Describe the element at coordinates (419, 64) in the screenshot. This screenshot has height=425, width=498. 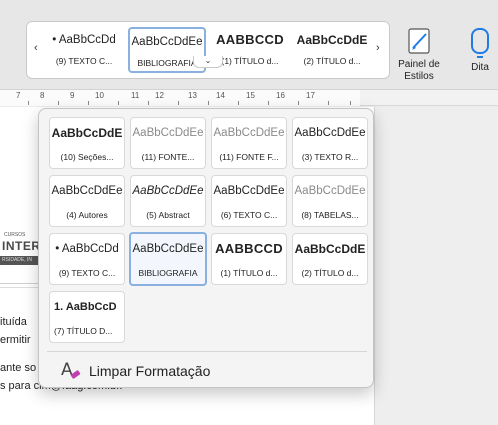
I see `styles-pane-label-1: Painel de` at that location.